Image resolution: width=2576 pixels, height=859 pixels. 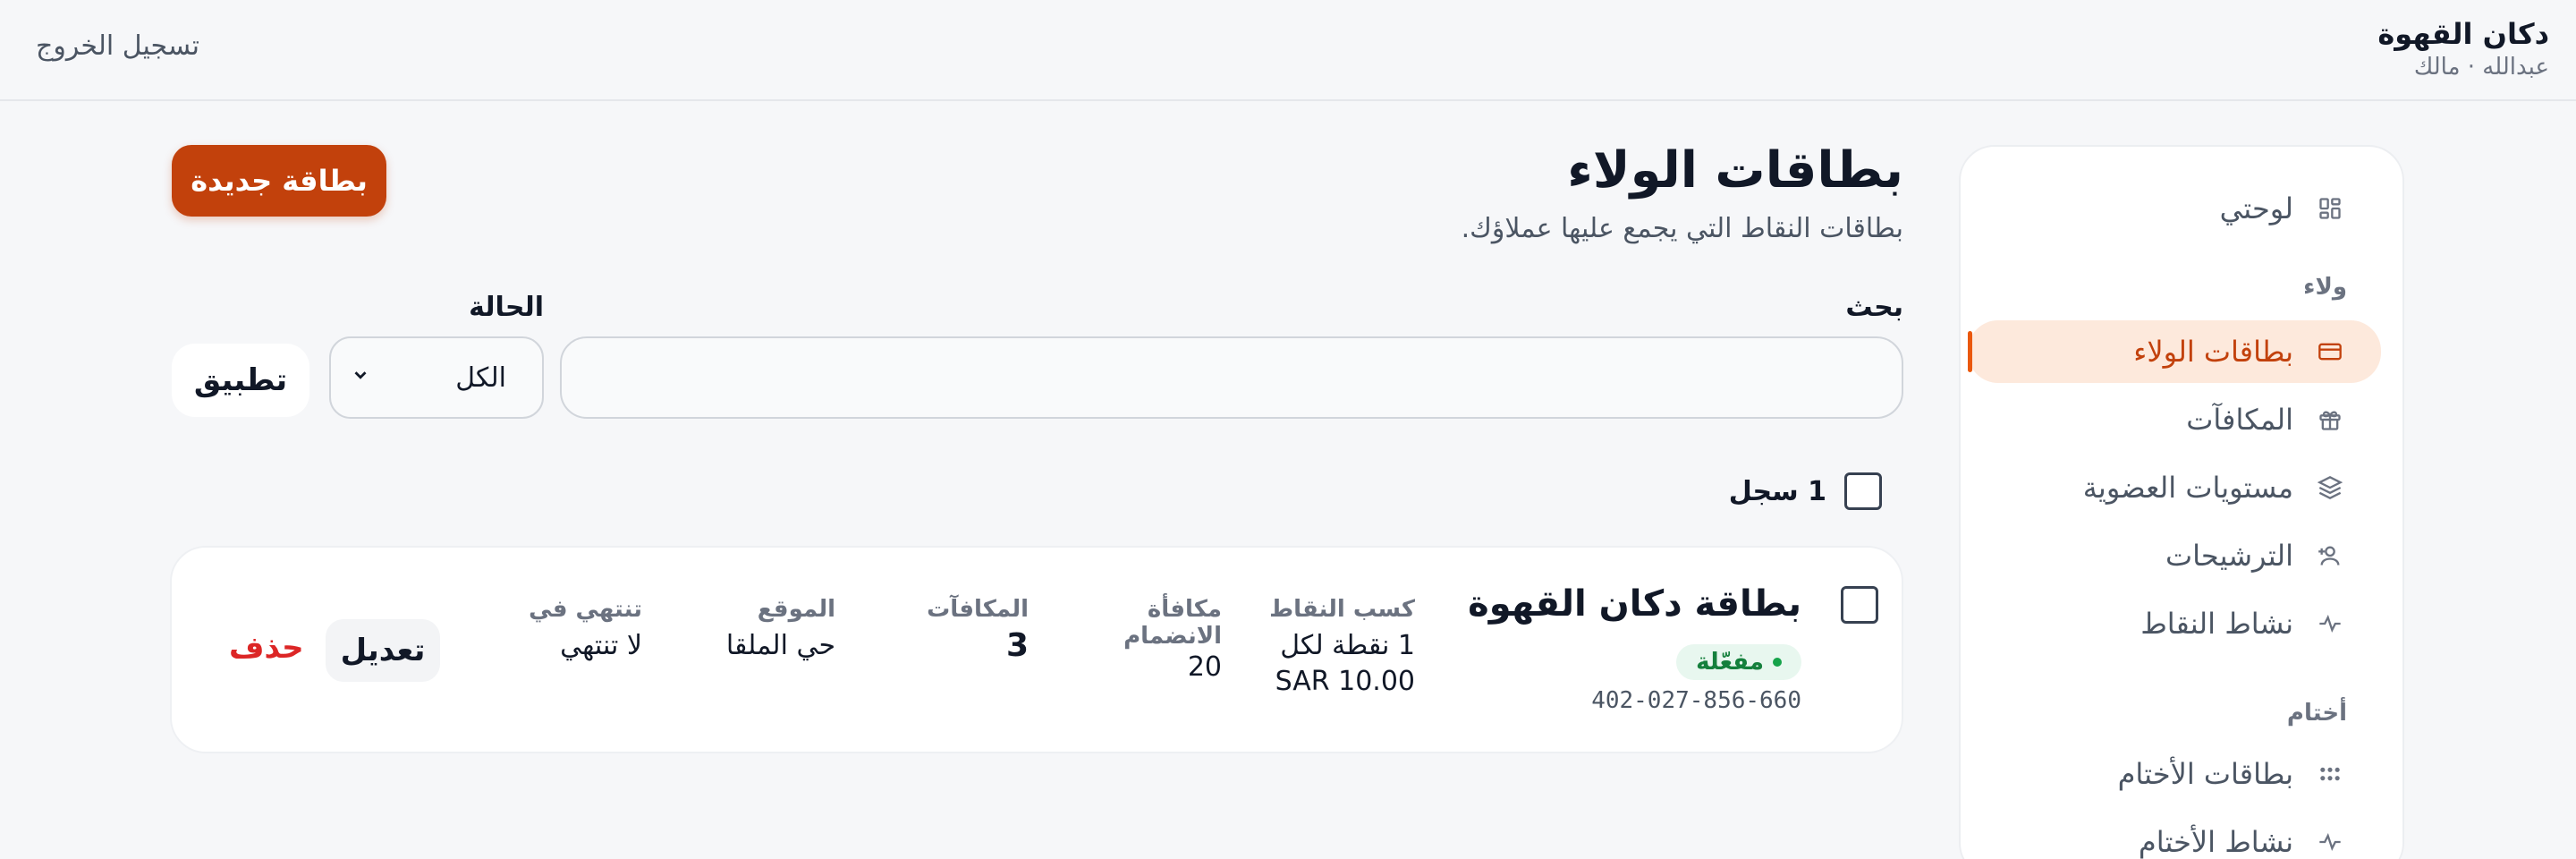 I want to click on stat-rewards: المكافآت 3, so click(x=978, y=630).